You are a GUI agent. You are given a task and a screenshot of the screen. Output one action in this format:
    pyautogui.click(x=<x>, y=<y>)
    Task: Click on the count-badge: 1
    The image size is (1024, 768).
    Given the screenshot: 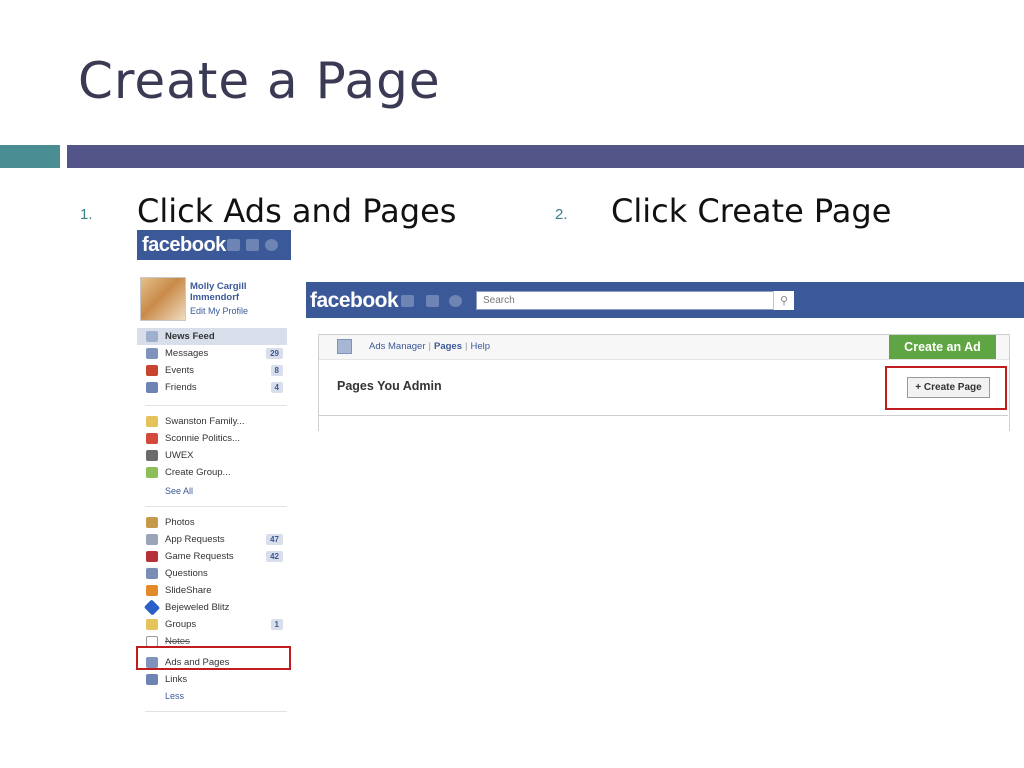 What is the action you would take?
    pyautogui.click(x=276, y=624)
    